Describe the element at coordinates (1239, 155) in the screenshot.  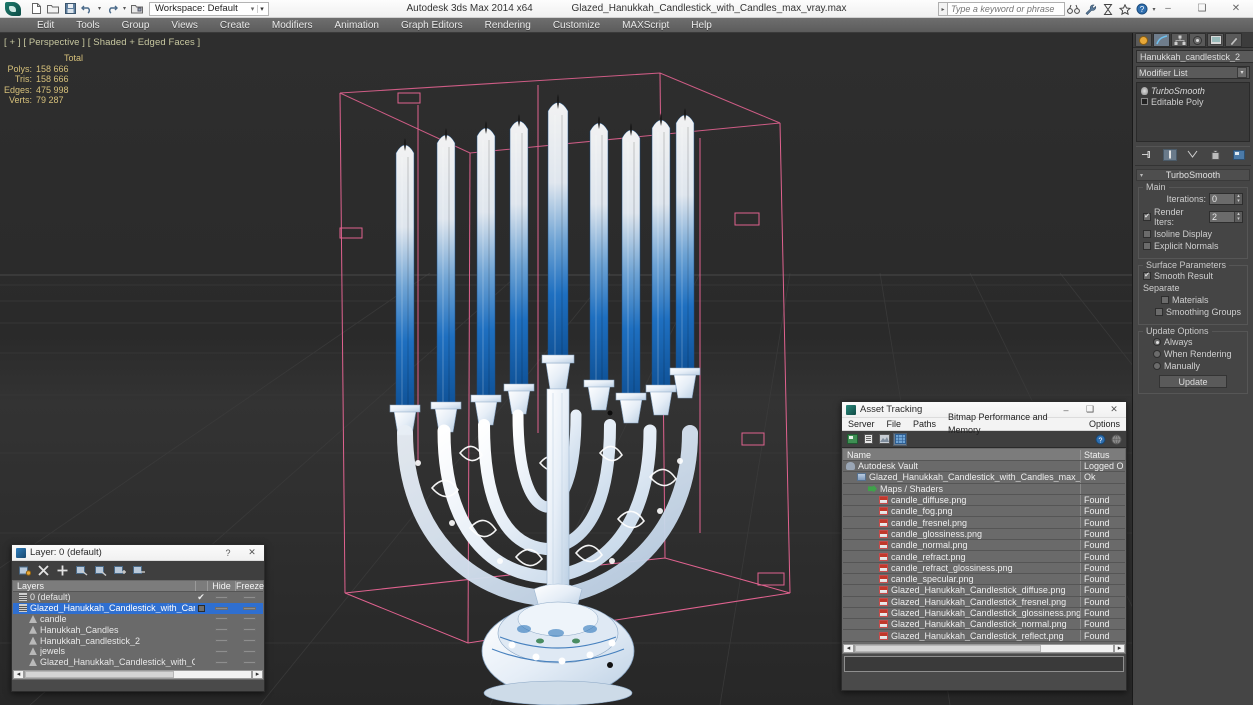
I see `configure-sets-icon` at that location.